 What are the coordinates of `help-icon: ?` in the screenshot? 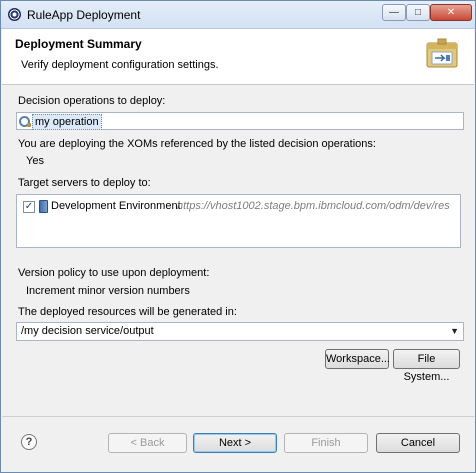 It's located at (29, 442).